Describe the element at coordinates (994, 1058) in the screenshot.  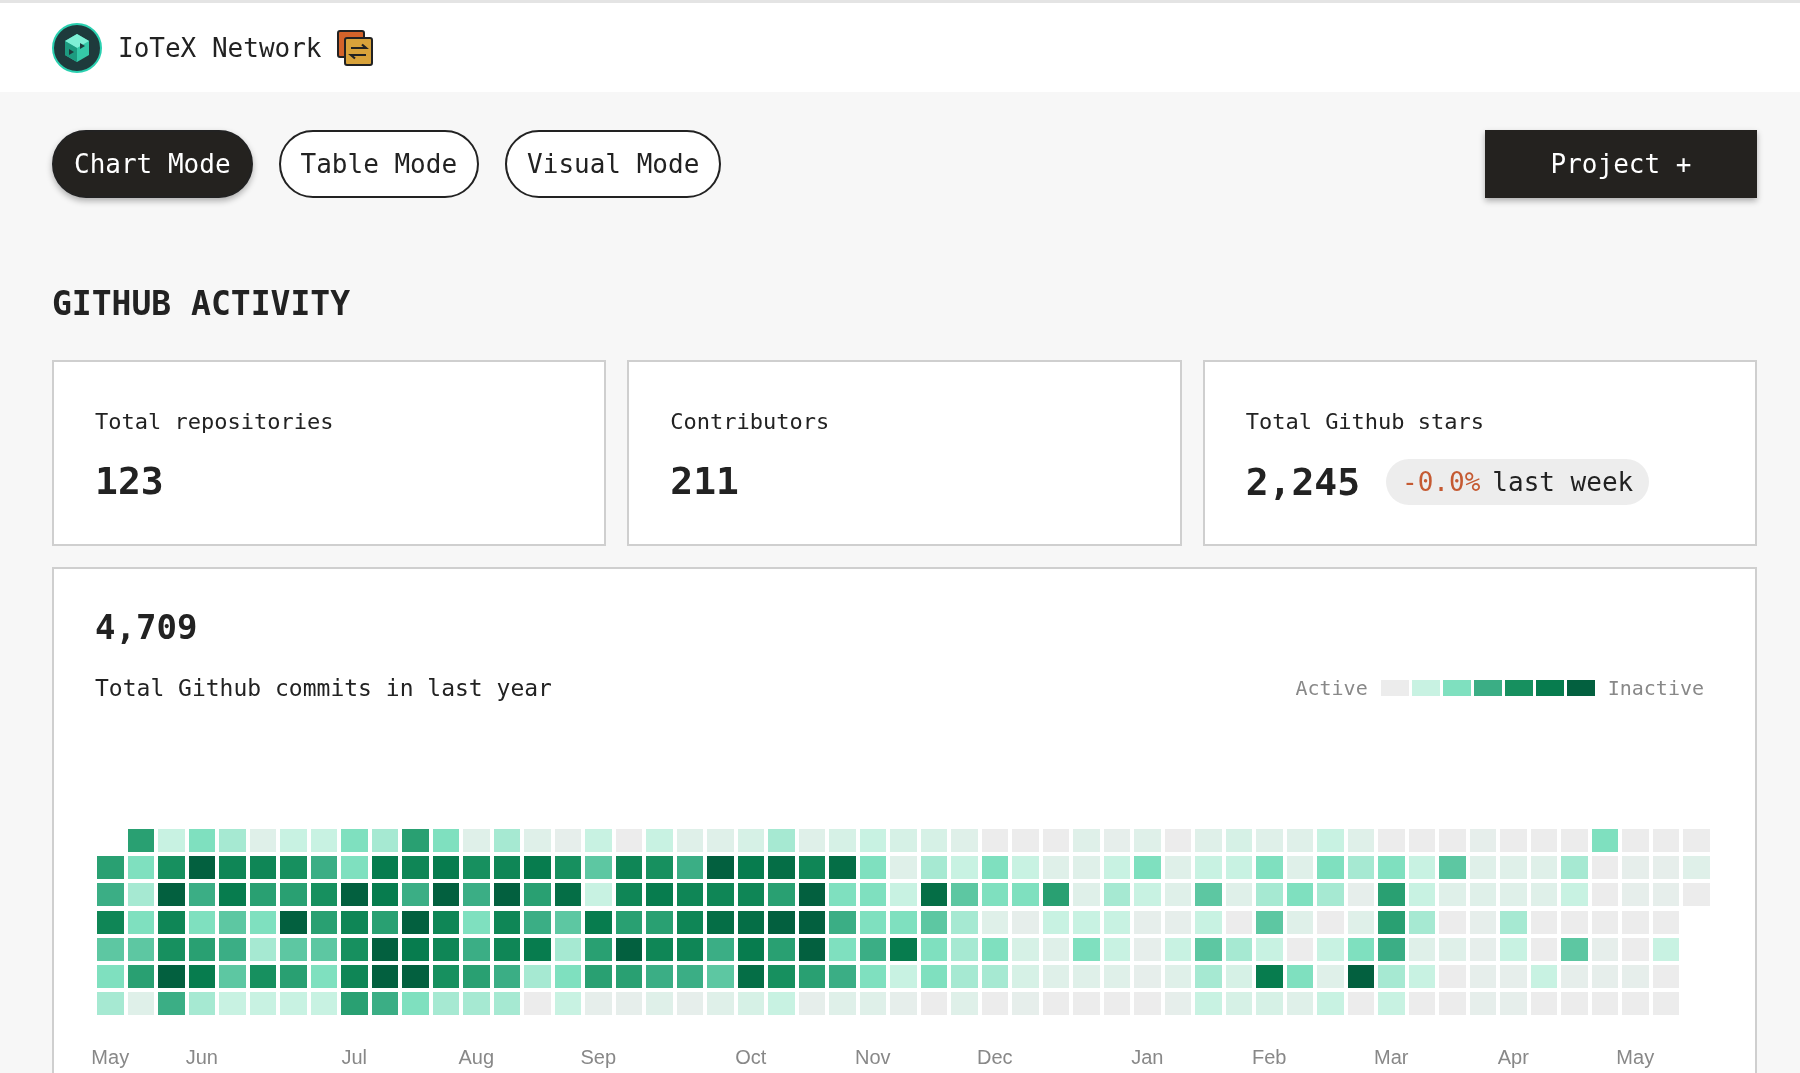
I see `month-label: Dec` at that location.